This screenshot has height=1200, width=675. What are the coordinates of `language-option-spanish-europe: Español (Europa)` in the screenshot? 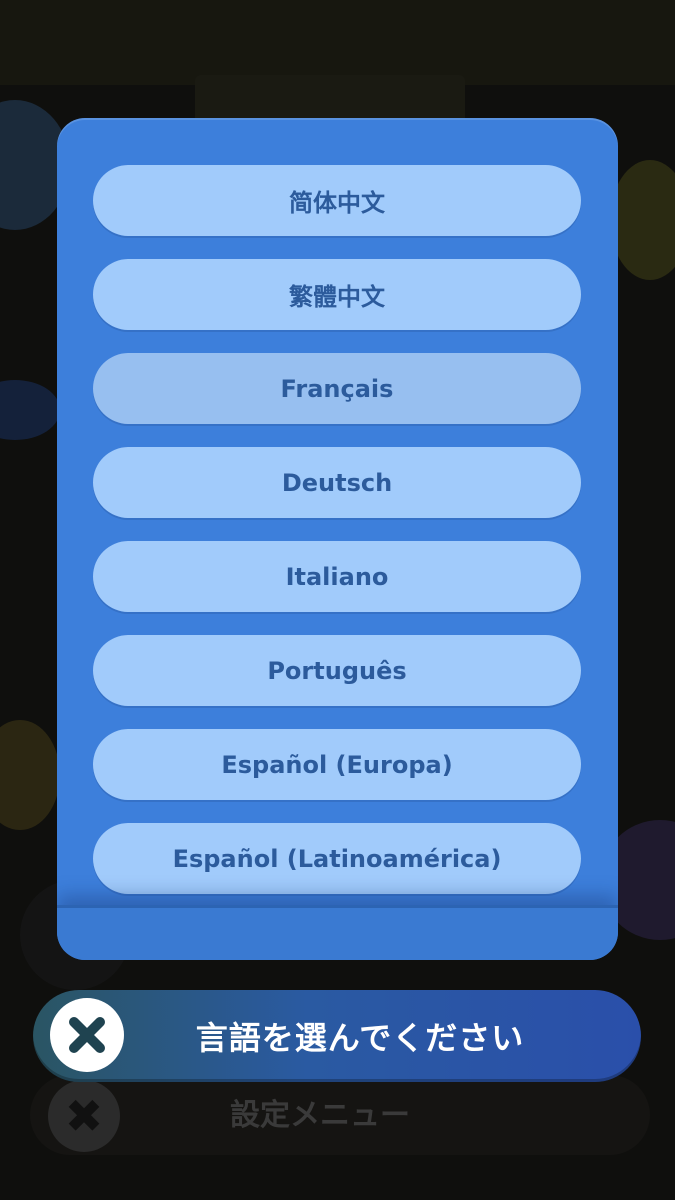 It's located at (337, 764).